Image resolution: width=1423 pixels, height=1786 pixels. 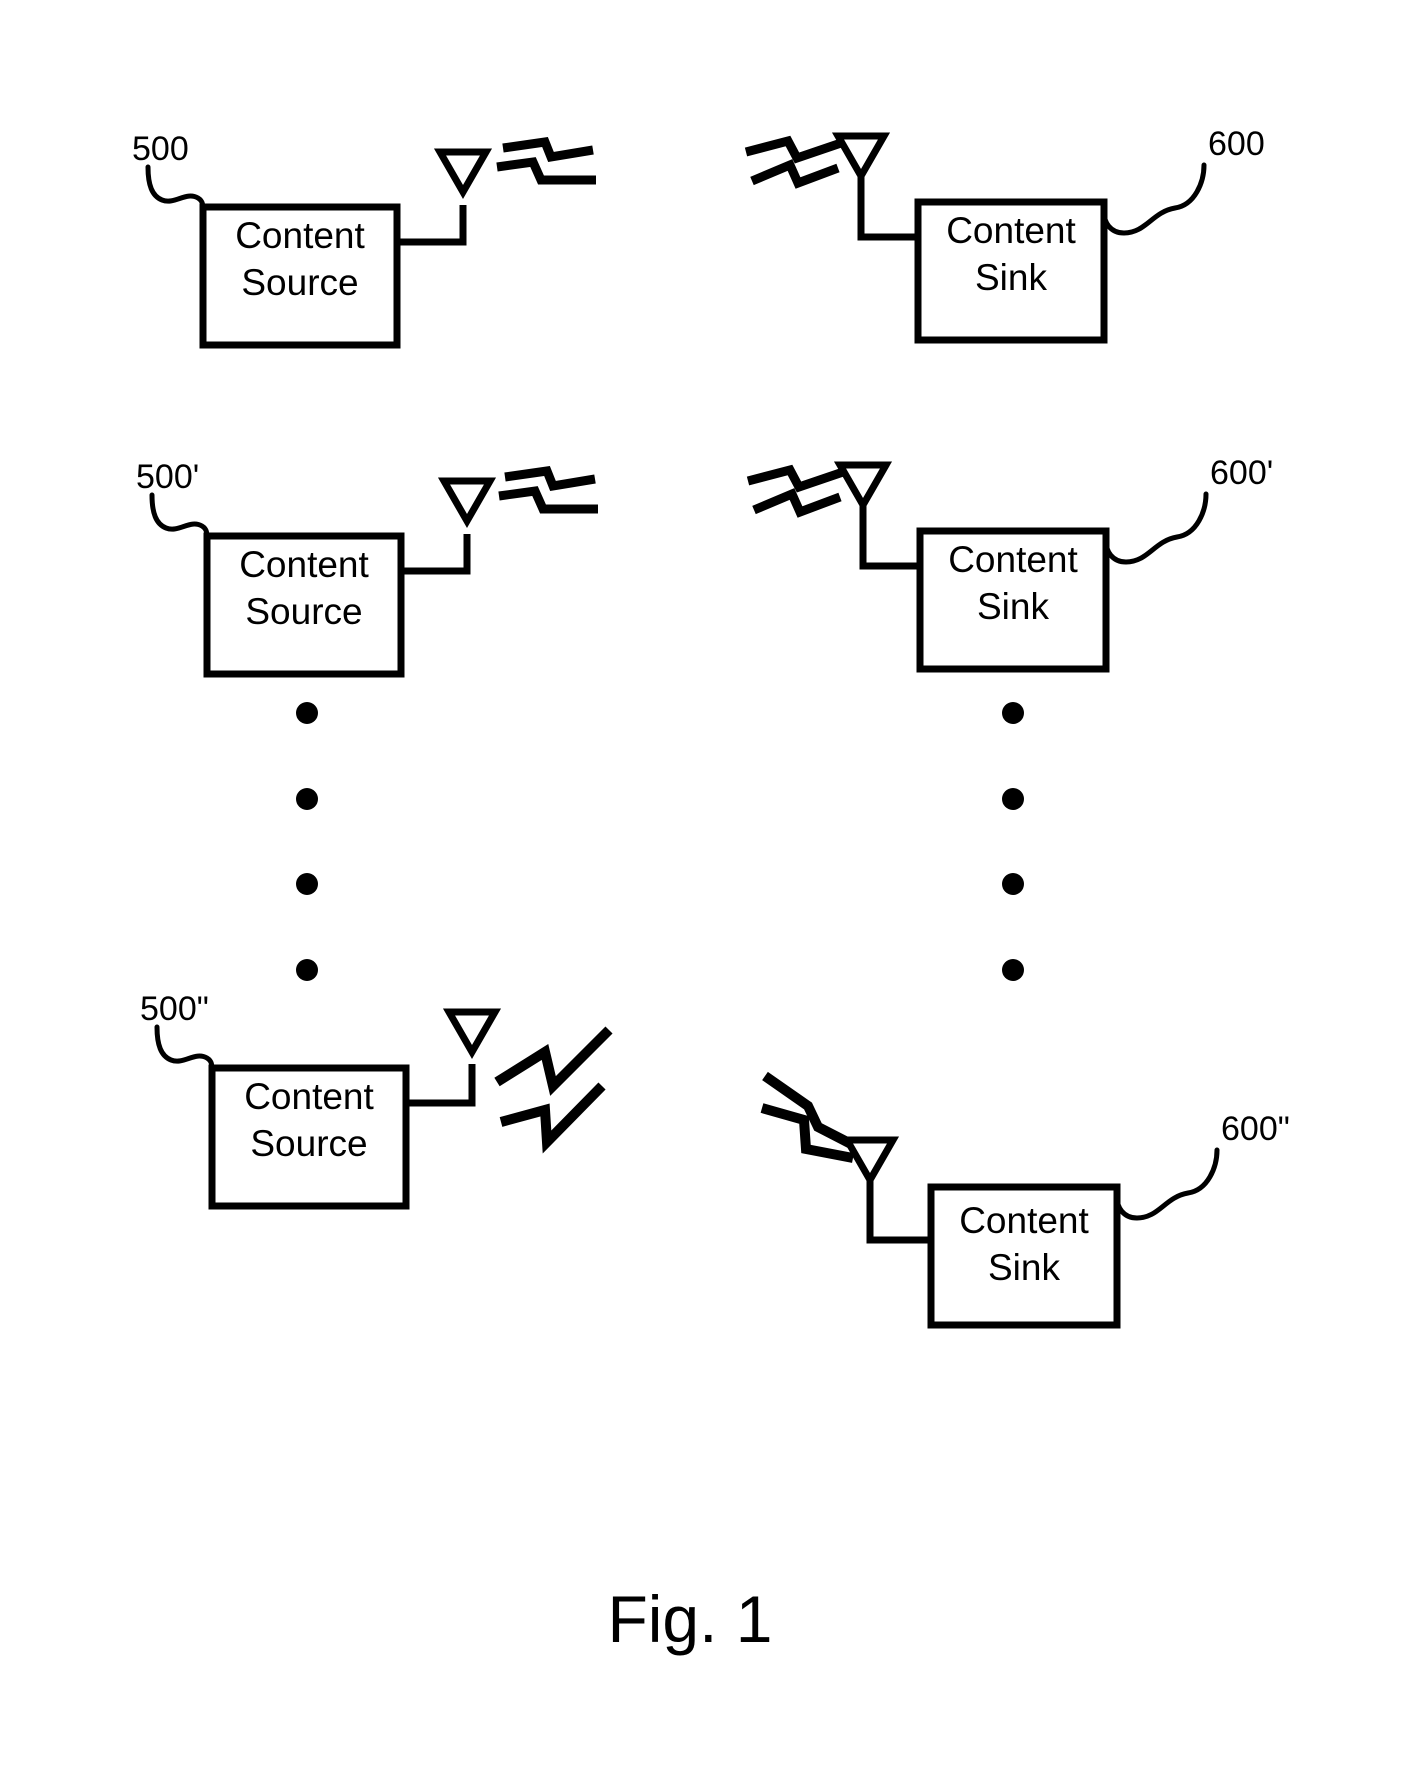 What do you see at coordinates (1167, 1184) in the screenshot?
I see `reference-leader-600dprime` at bounding box center [1167, 1184].